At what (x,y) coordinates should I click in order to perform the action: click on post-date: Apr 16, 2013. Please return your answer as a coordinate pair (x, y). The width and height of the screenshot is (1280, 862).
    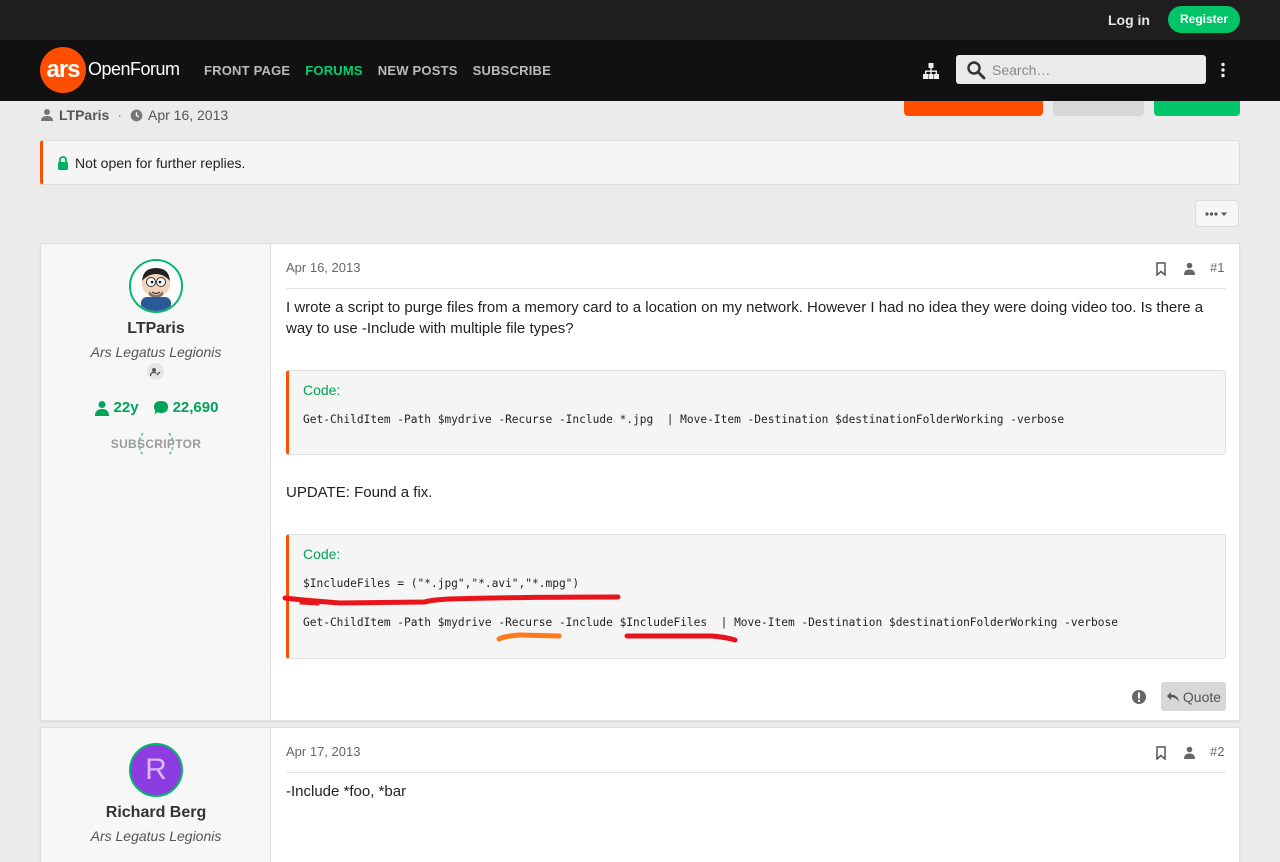
    Looking at the image, I should click on (323, 267).